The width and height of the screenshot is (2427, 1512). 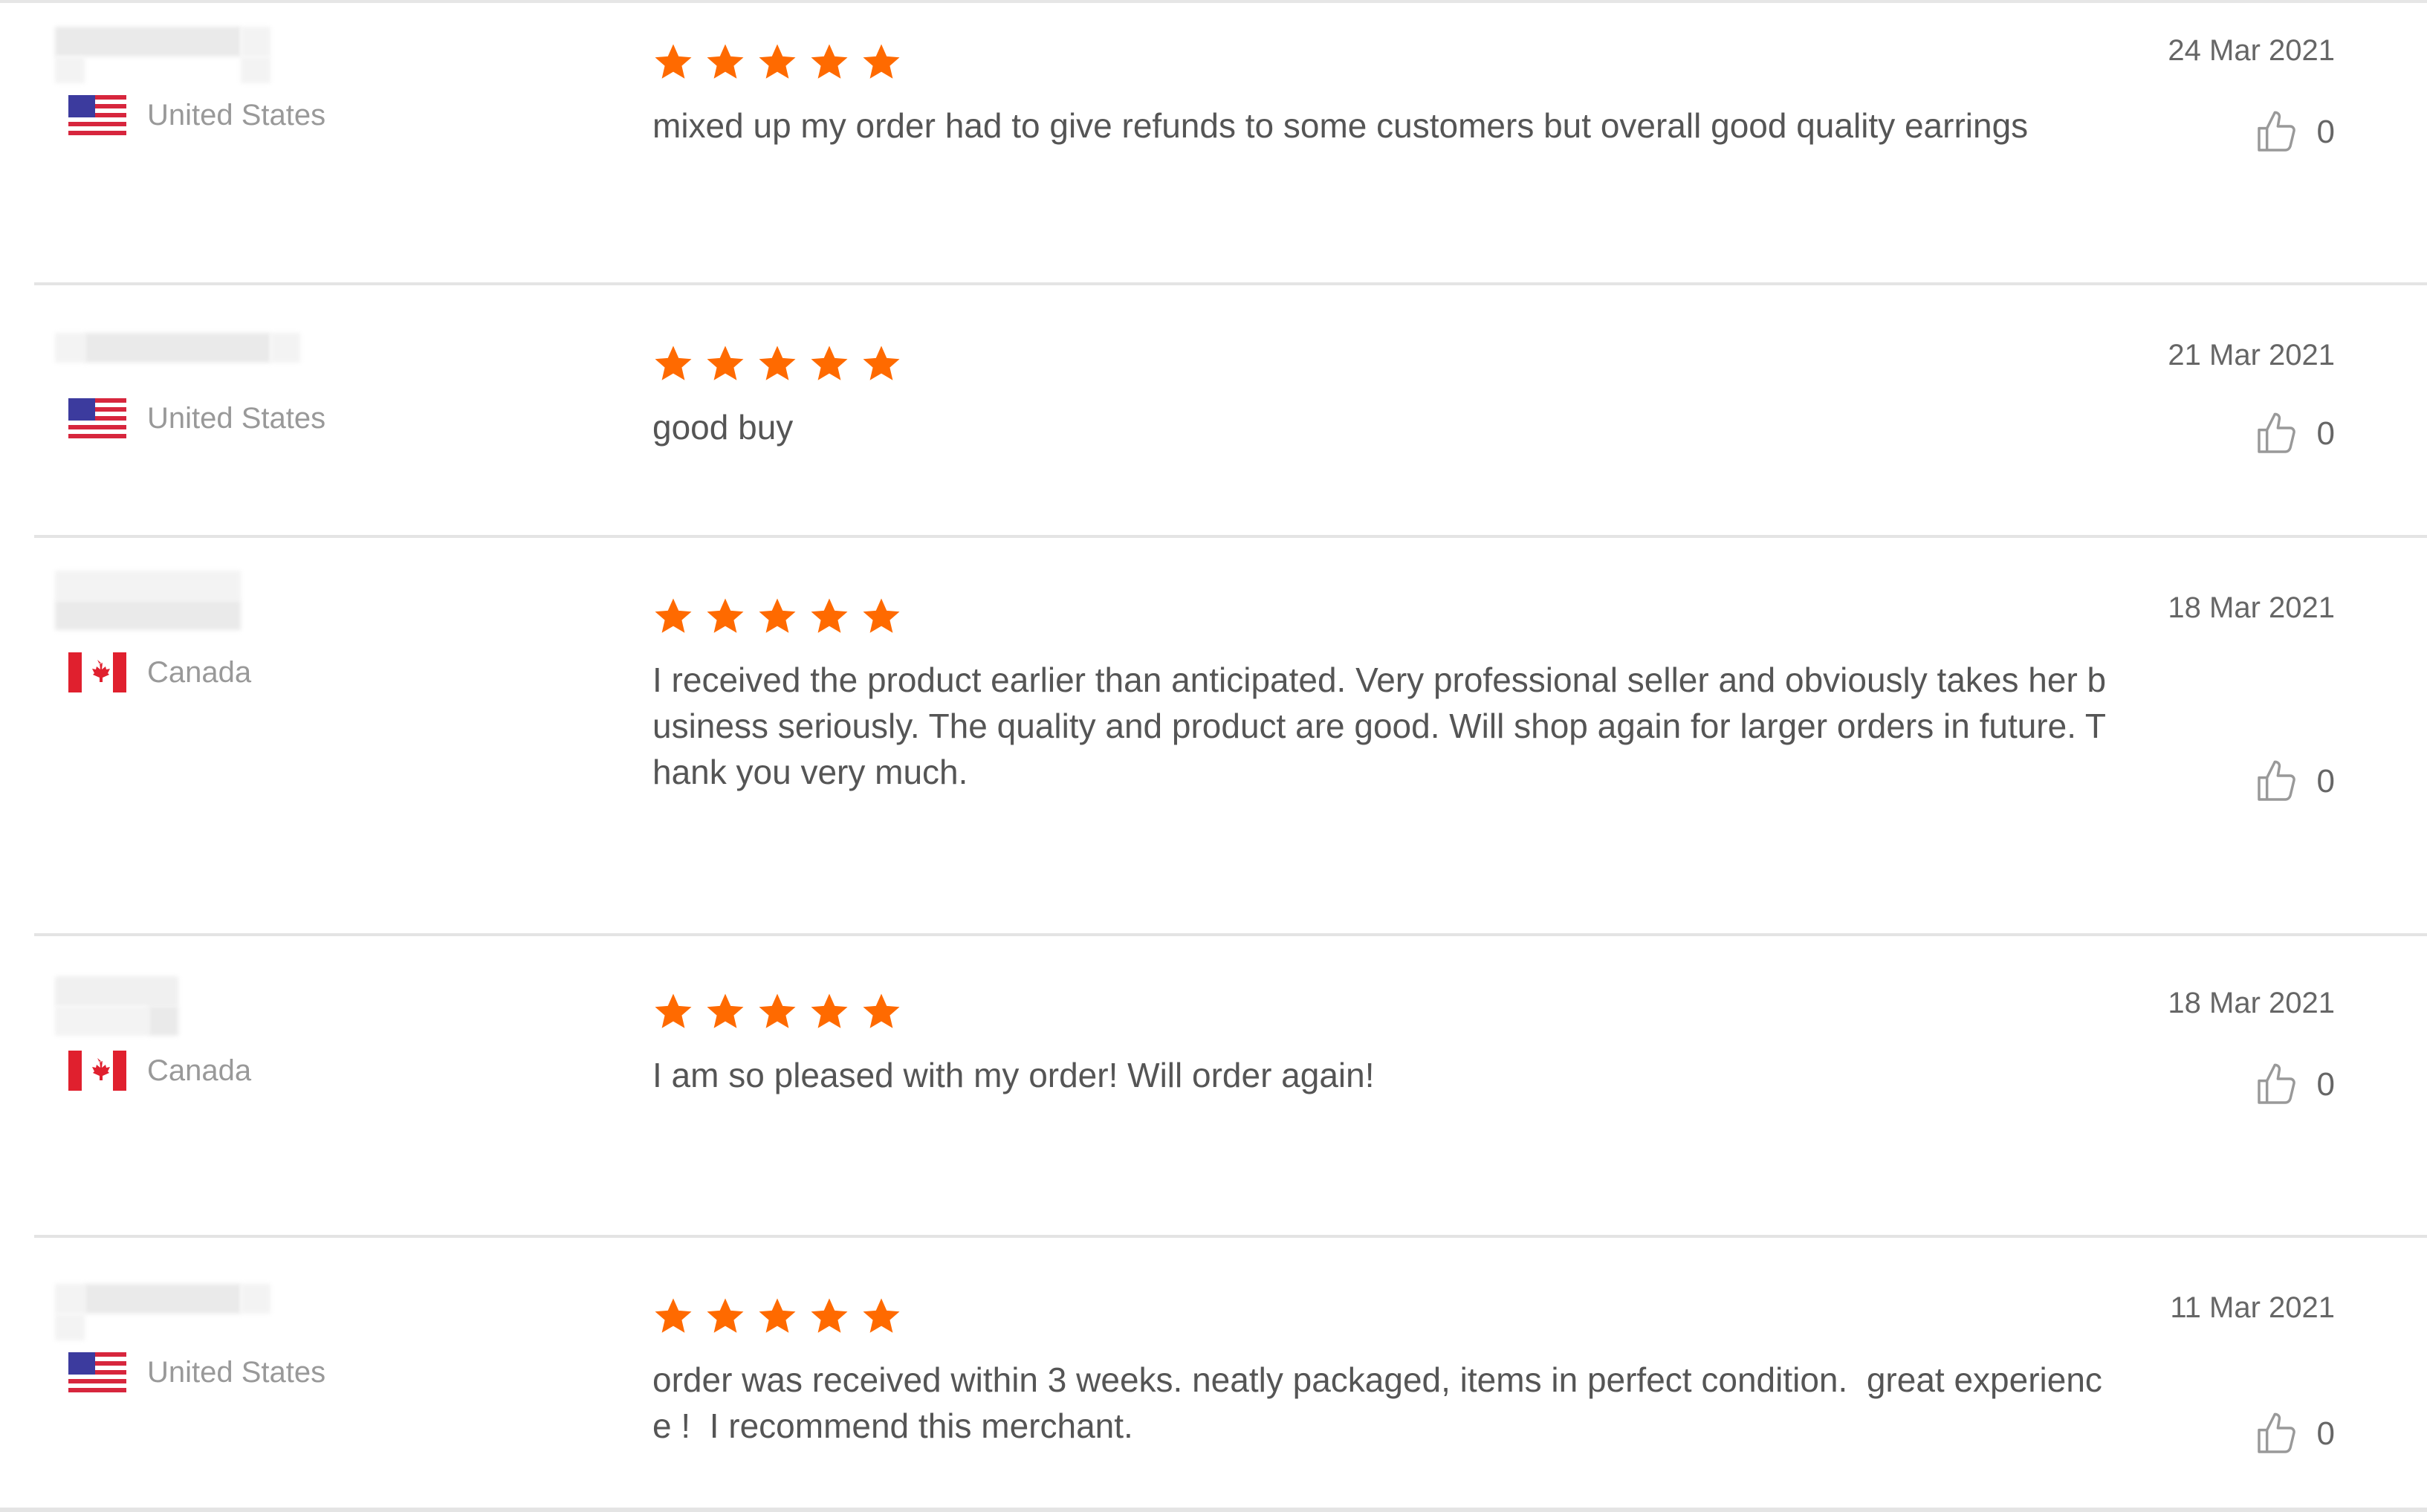 What do you see at coordinates (2251, 50) in the screenshot?
I see `review-date: 24 Mar 2021` at bounding box center [2251, 50].